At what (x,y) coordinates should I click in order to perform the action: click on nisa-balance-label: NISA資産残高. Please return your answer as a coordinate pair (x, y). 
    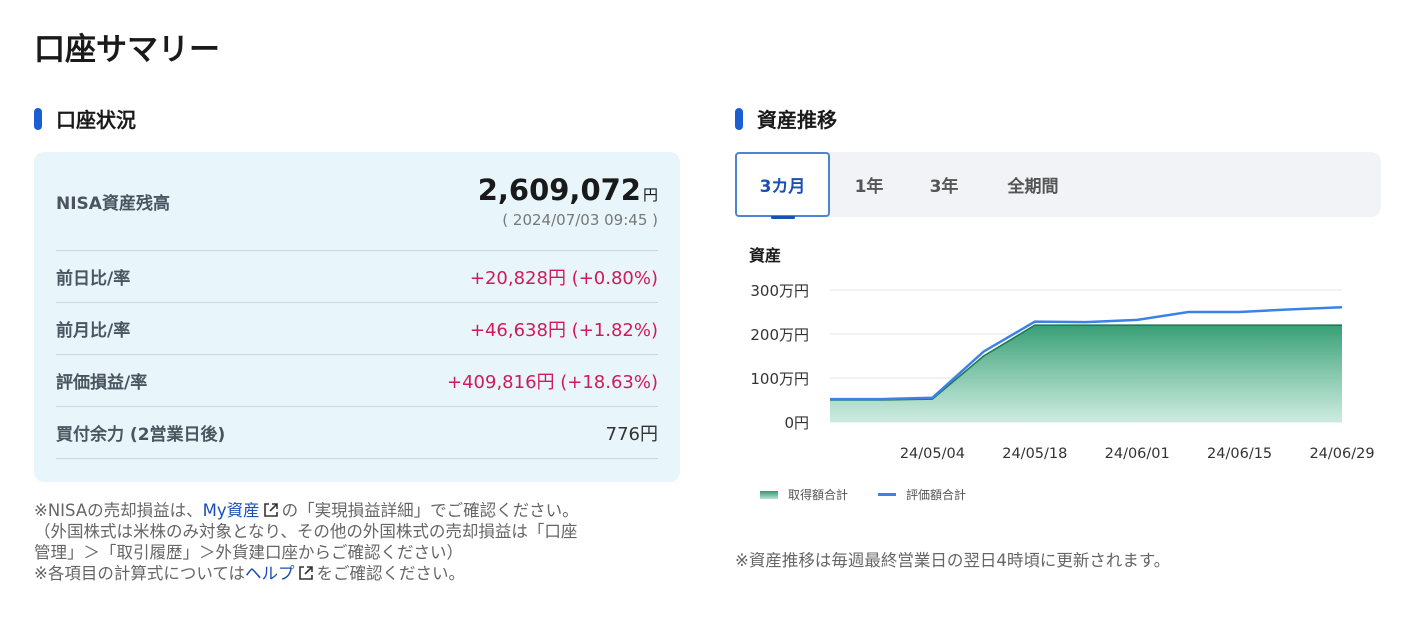
    Looking at the image, I should click on (113, 203).